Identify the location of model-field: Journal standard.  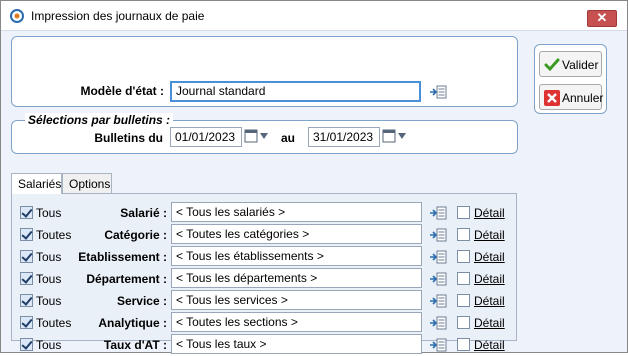
(295, 91).